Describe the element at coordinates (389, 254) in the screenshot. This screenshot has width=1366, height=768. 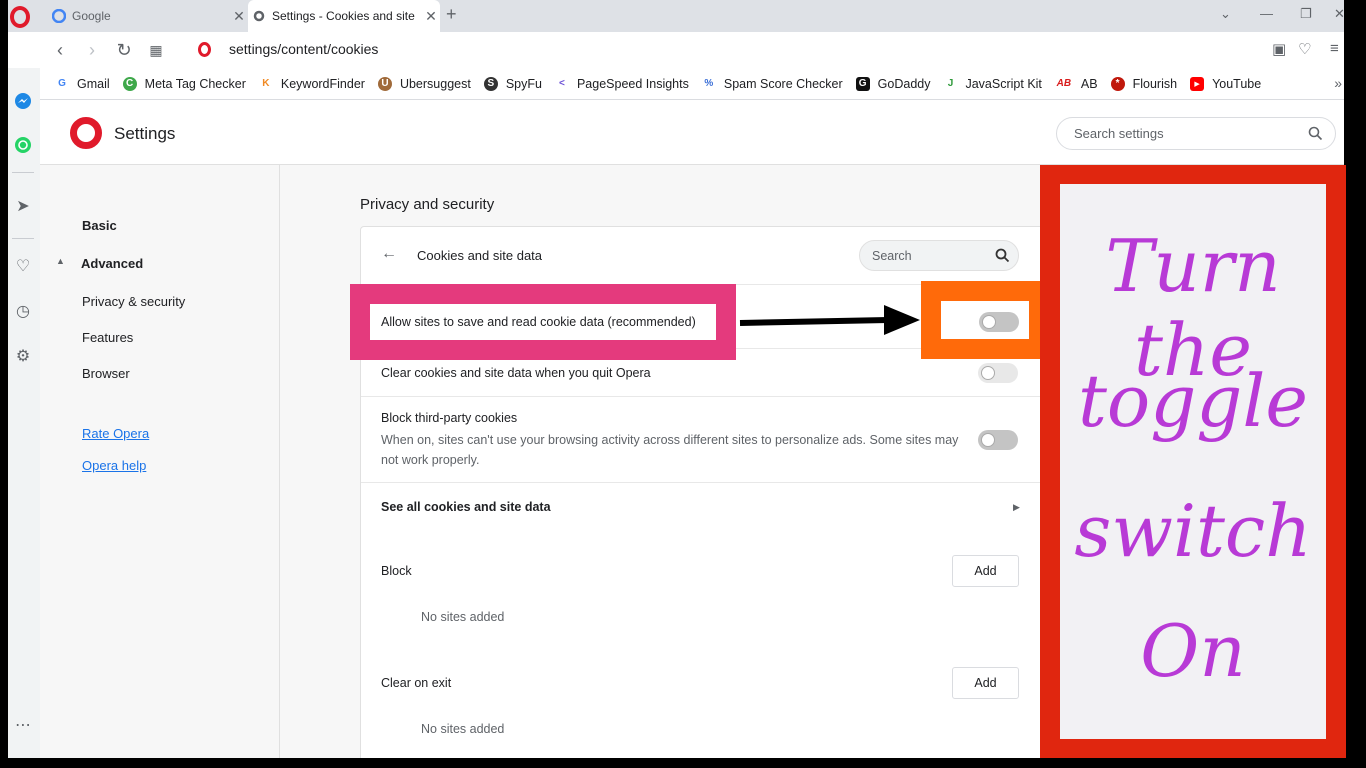
I see `back-arrow-icon: ←` at that location.